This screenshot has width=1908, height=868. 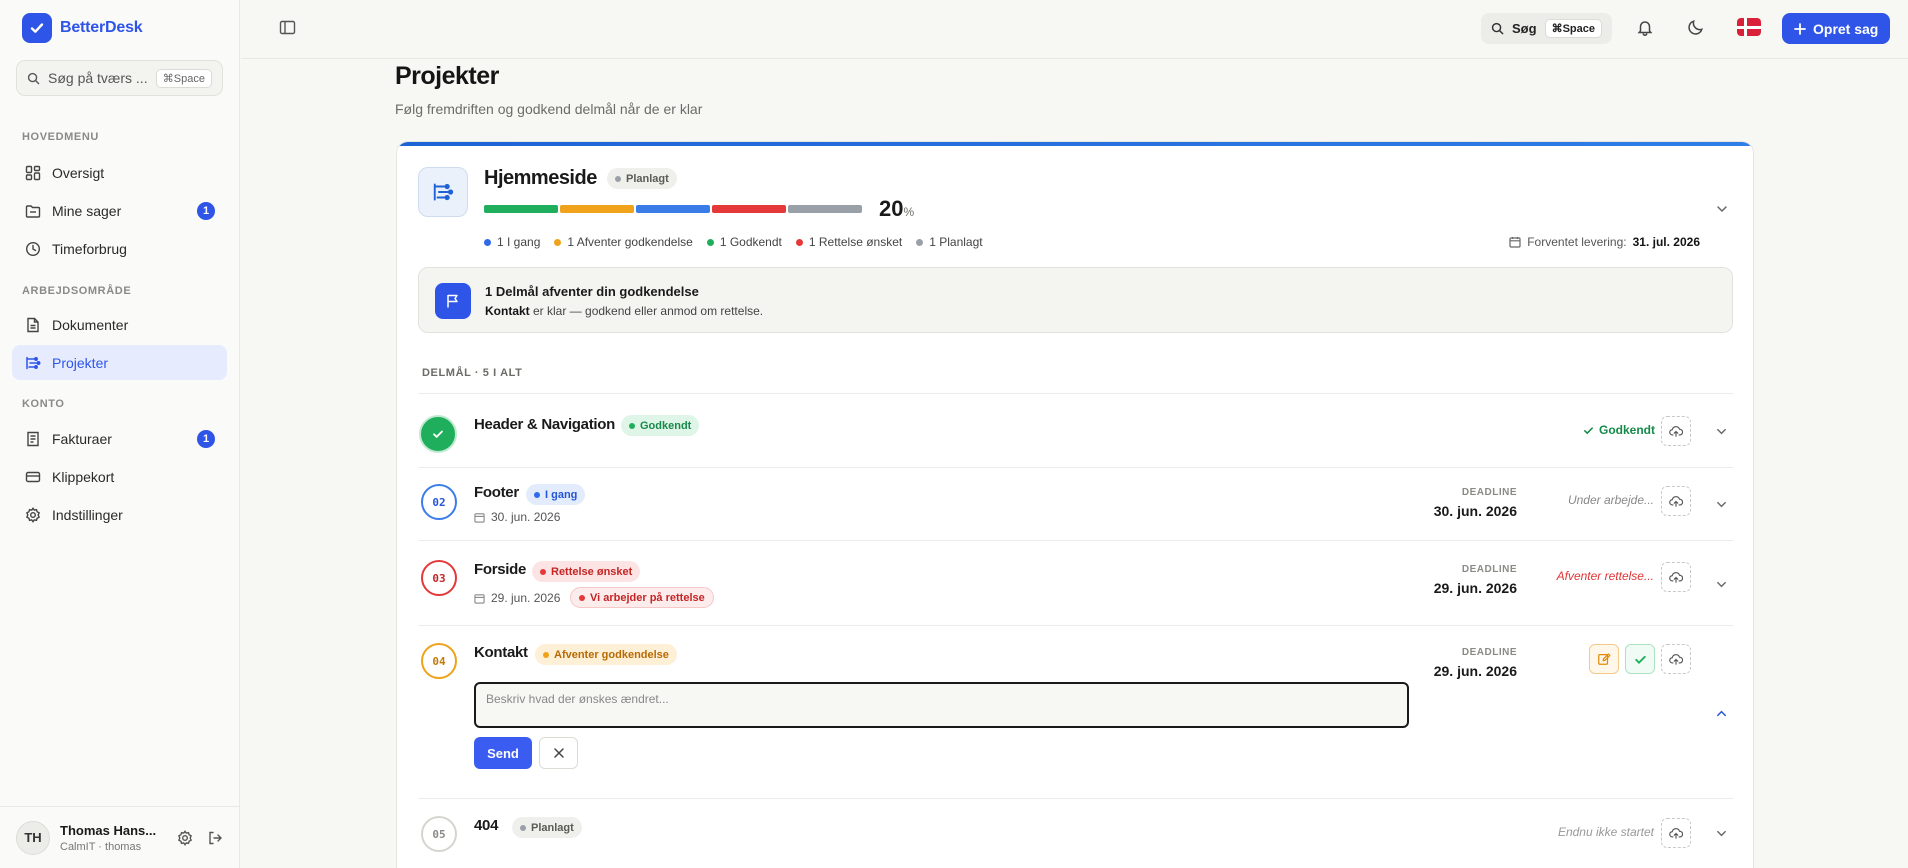 I want to click on avatar: TH, so click(x=33, y=837).